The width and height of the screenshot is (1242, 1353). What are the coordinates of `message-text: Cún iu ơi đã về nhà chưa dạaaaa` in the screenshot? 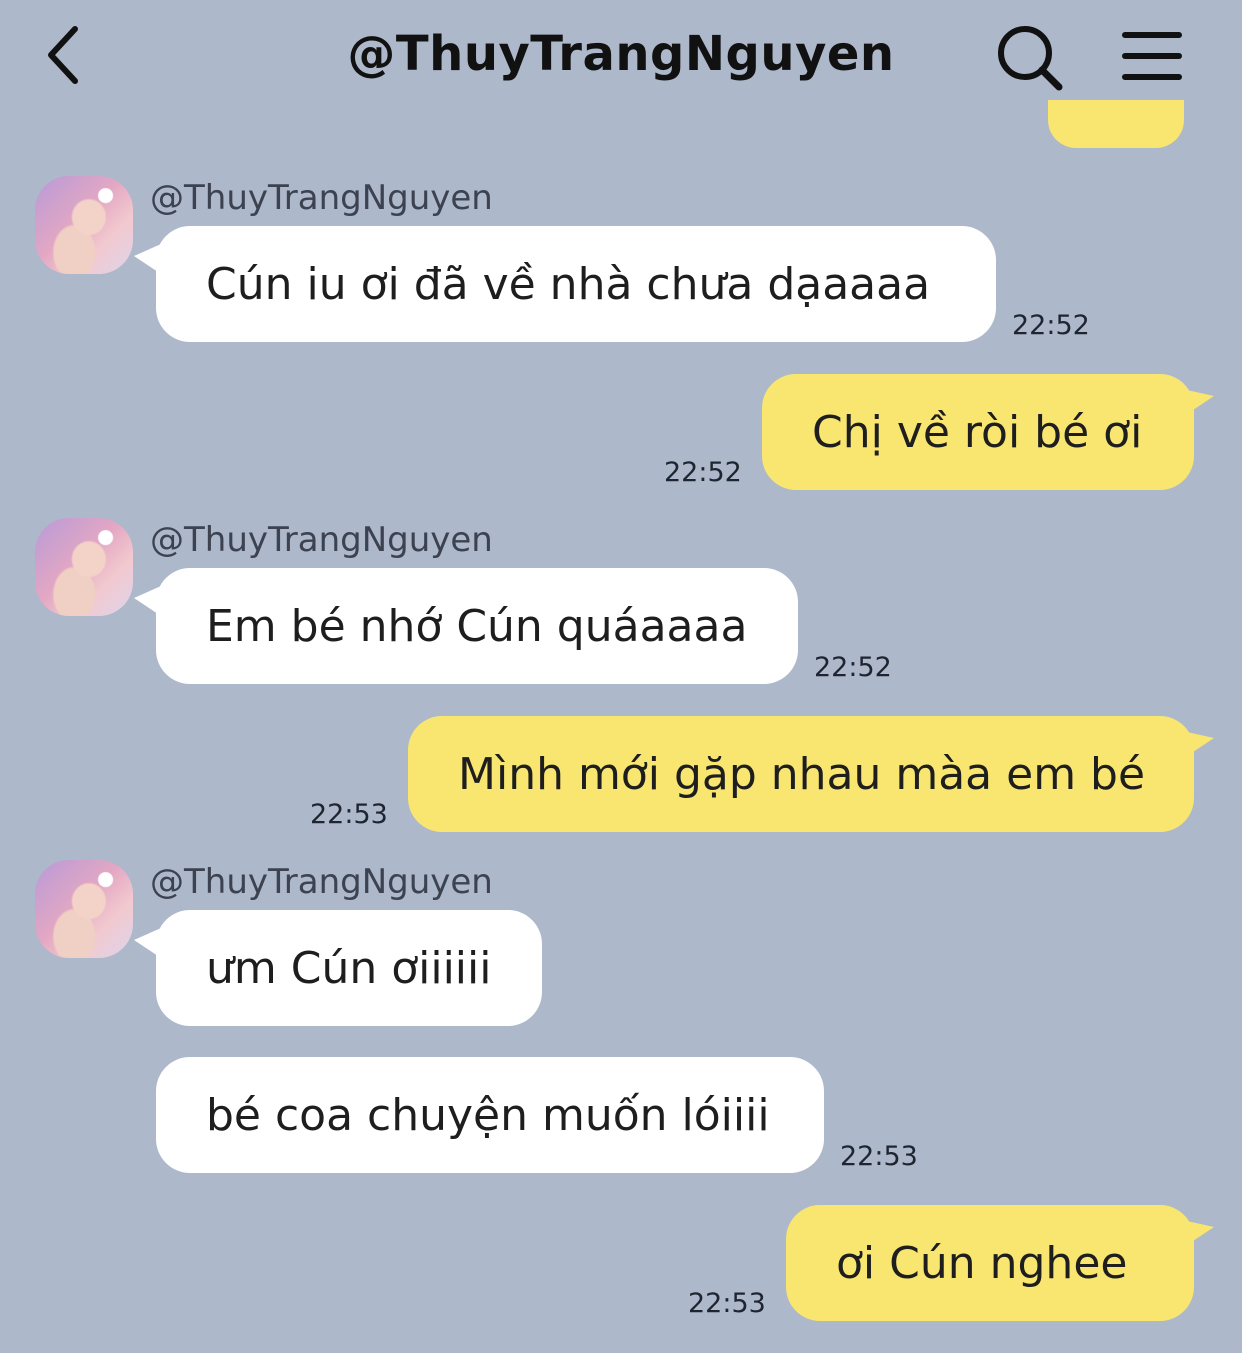 It's located at (568, 284).